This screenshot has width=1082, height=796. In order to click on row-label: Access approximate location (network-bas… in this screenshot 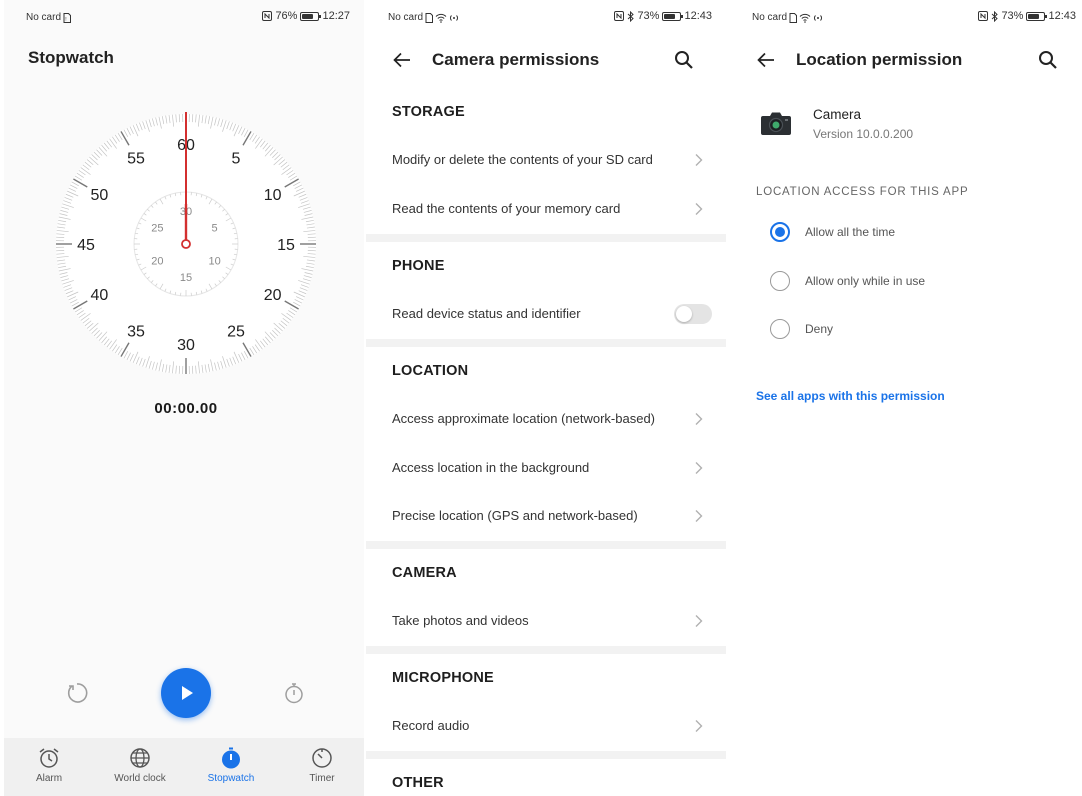, I will do `click(524, 418)`.